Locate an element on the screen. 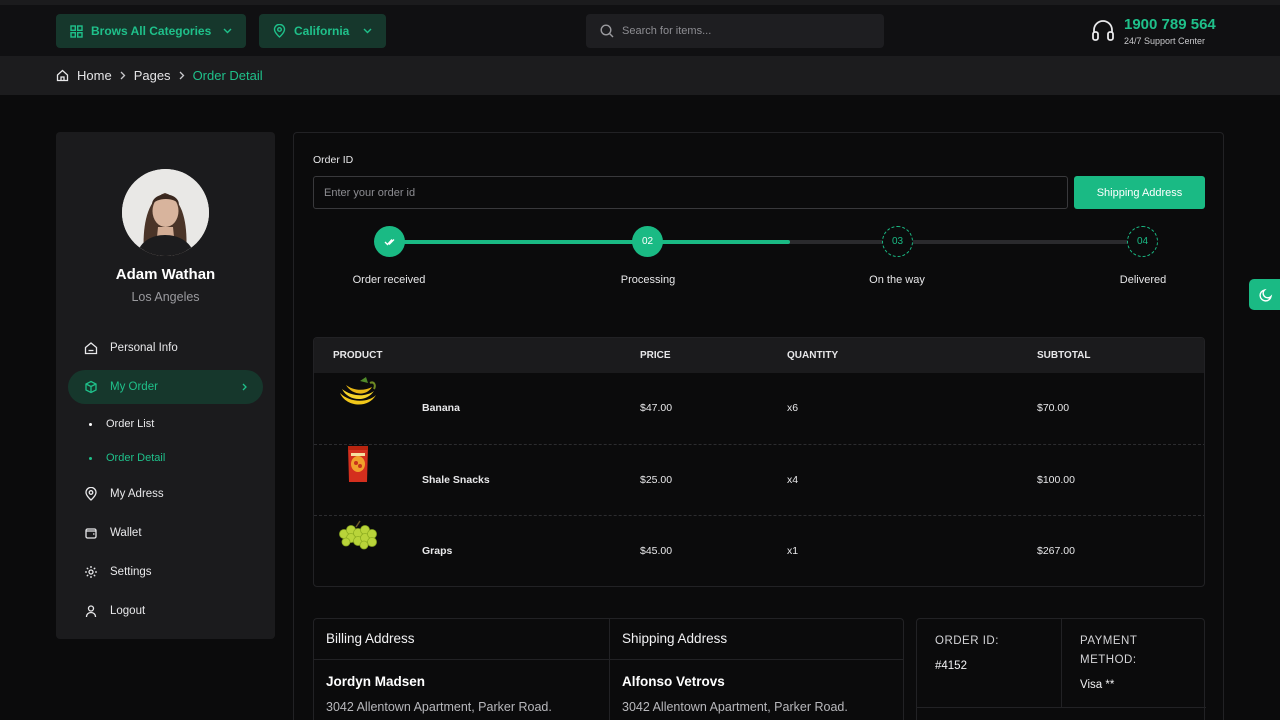 The height and width of the screenshot is (720, 1280). sidebar-item-label: Personal Info is located at coordinates (144, 348).